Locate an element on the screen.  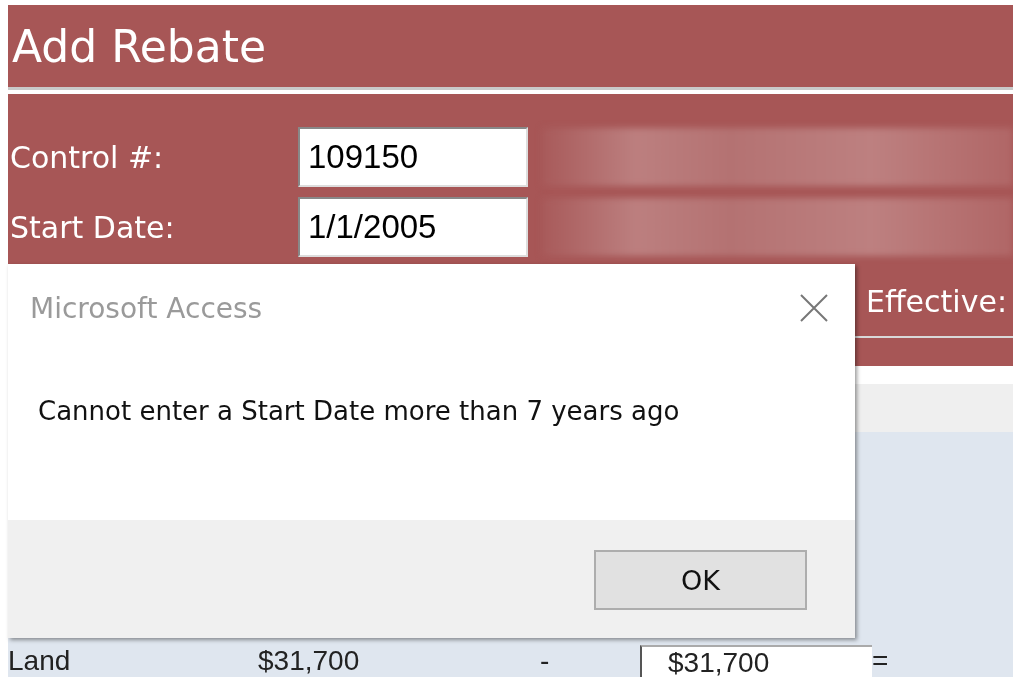
field-label: Start Date: is located at coordinates (92, 227).